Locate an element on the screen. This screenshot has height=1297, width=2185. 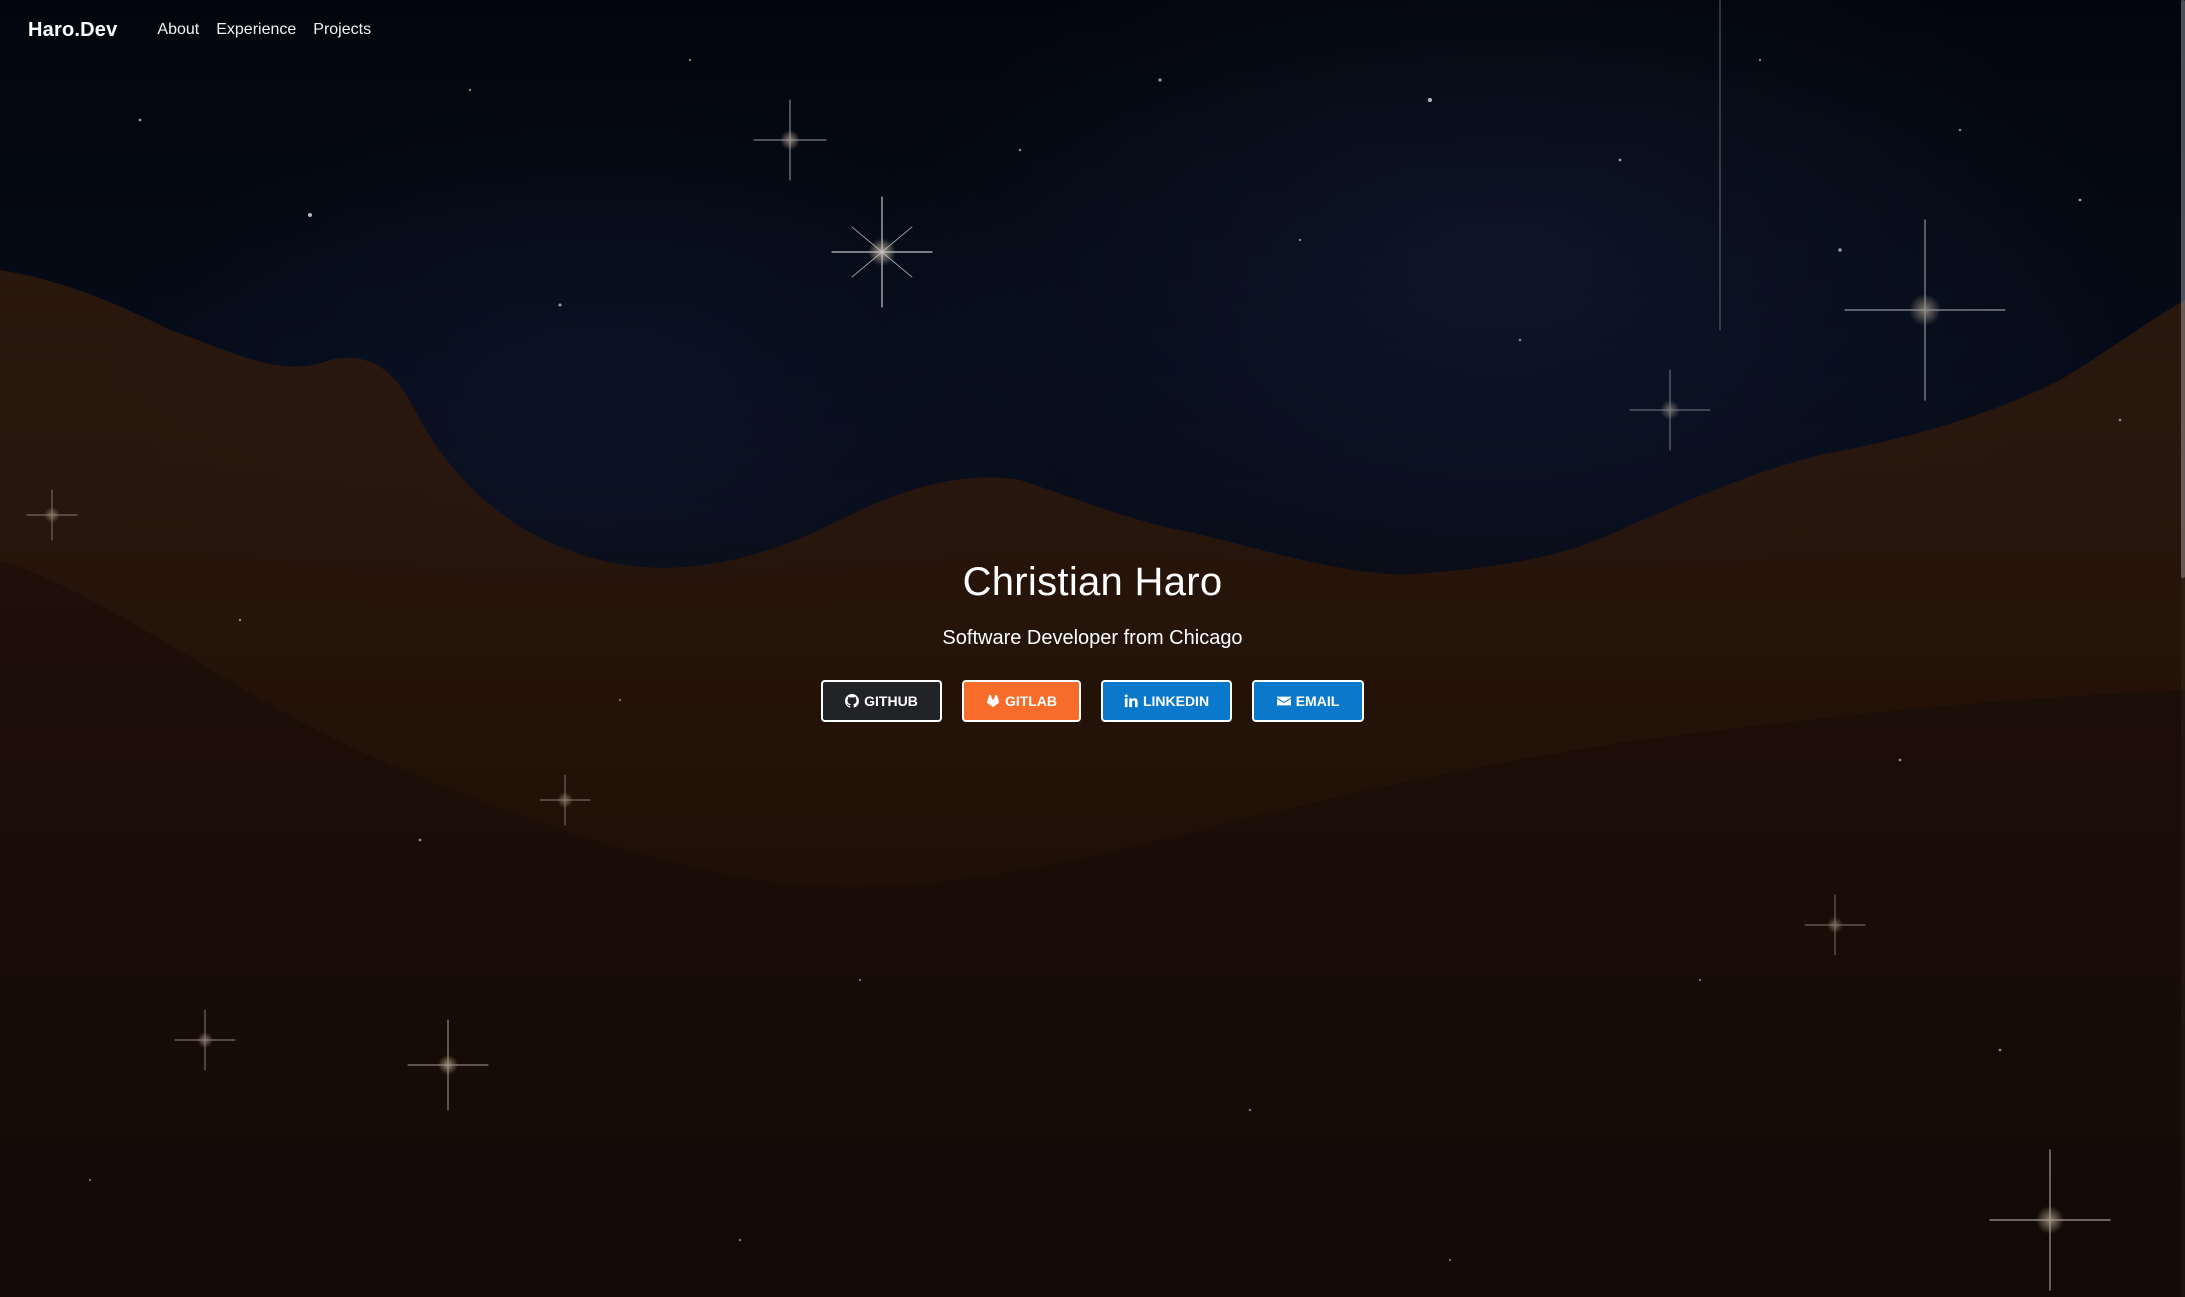
email-button: EMAIL is located at coordinates (1308, 701).